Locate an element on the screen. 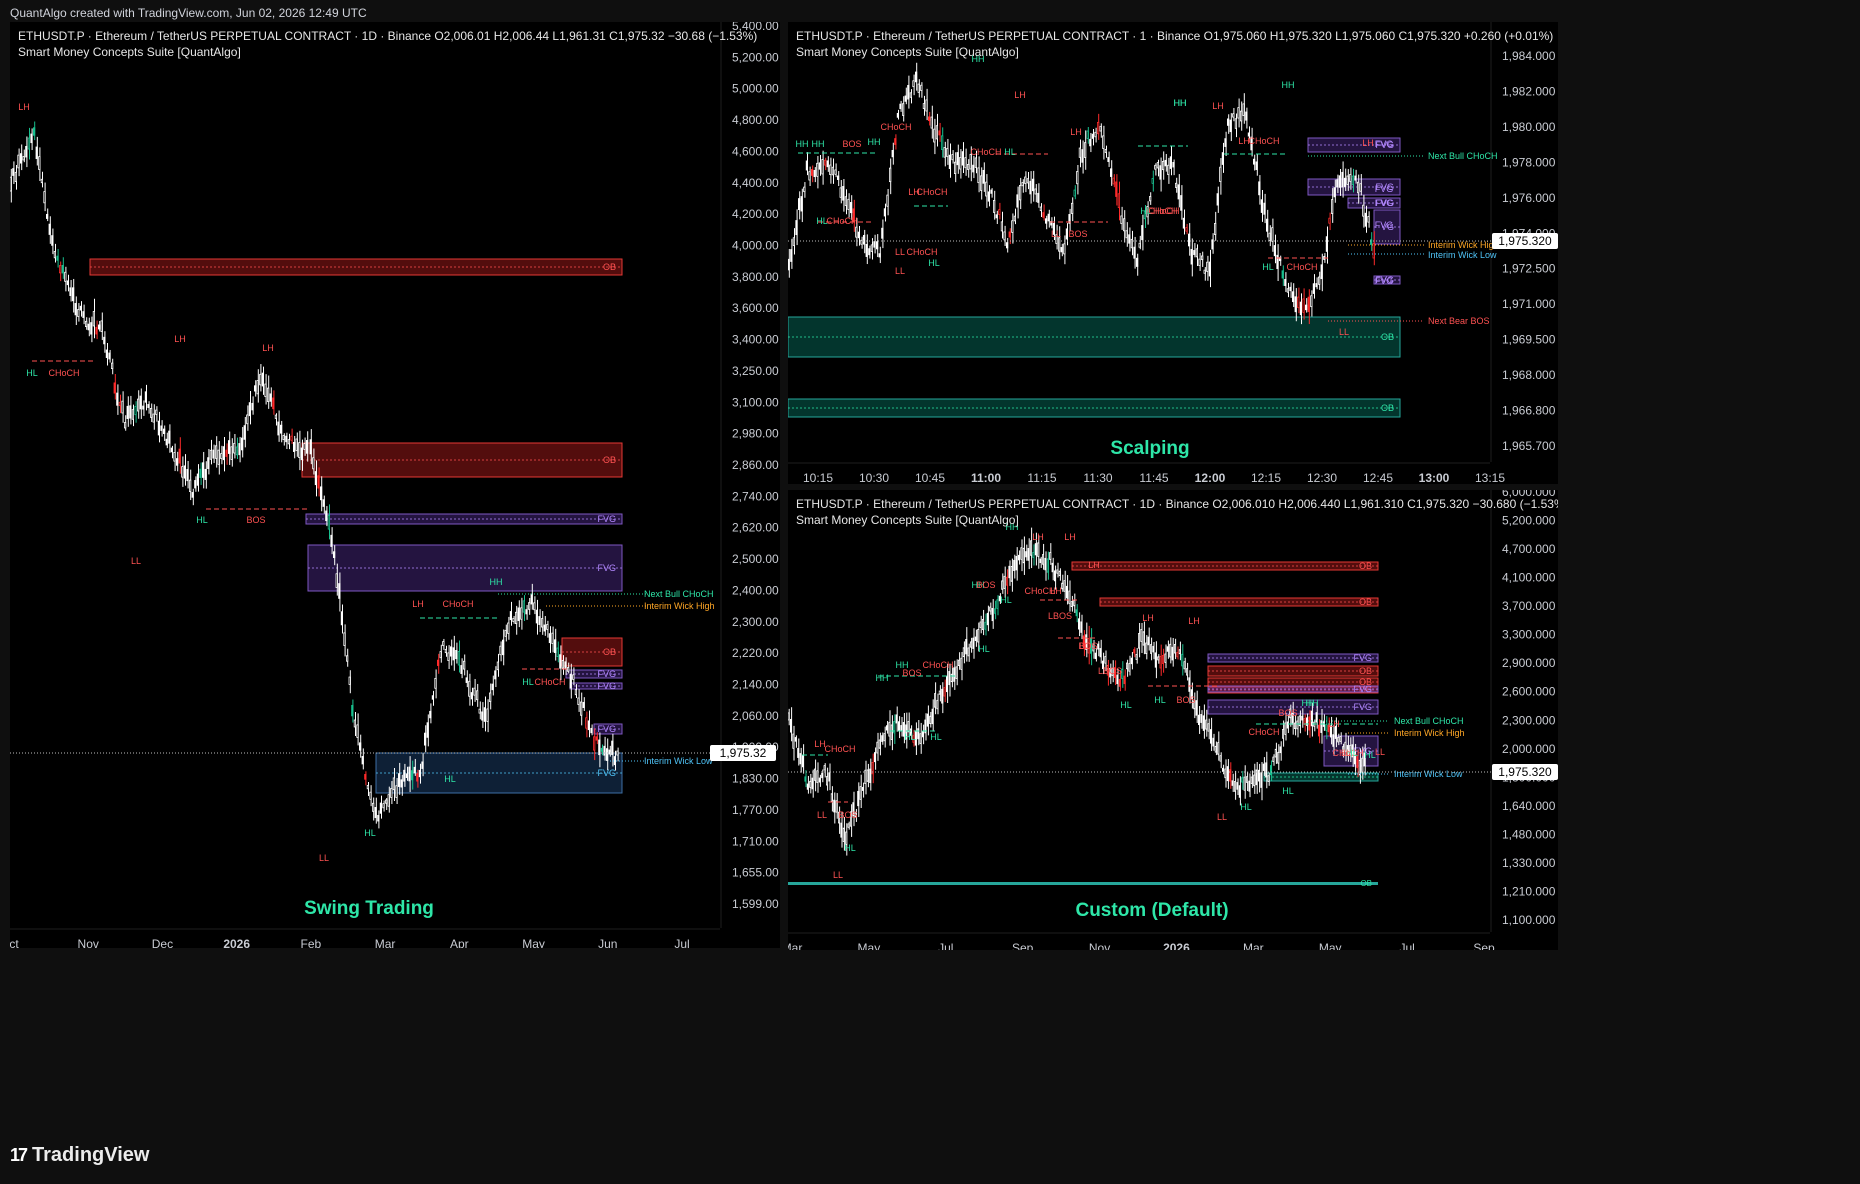 This screenshot has height=1184, width=1860. scalp-x-tick: 13:15 is located at coordinates (1490, 477).